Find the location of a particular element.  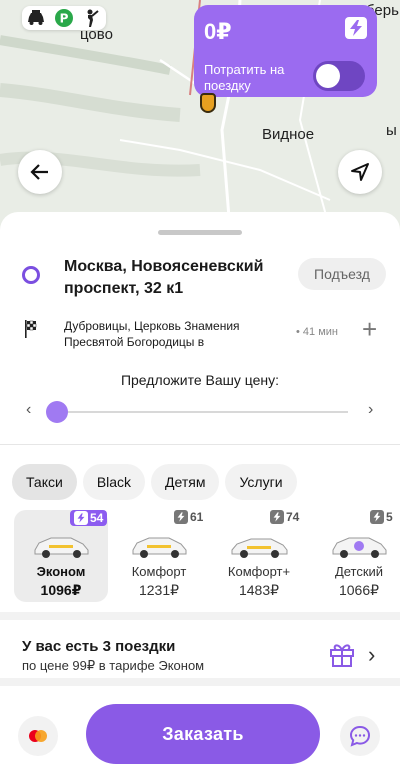

tariff-card-child: 5 Детский 1066₽ is located at coordinates (356, 556).